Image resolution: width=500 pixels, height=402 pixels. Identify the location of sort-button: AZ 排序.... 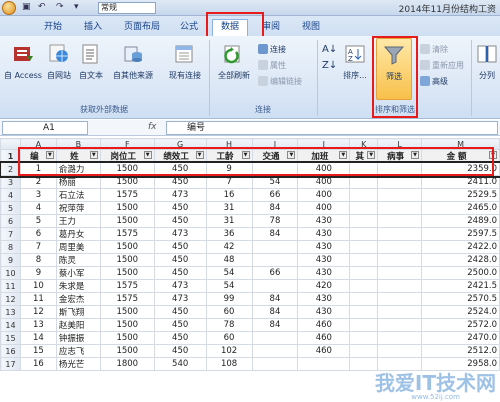
(355, 61).